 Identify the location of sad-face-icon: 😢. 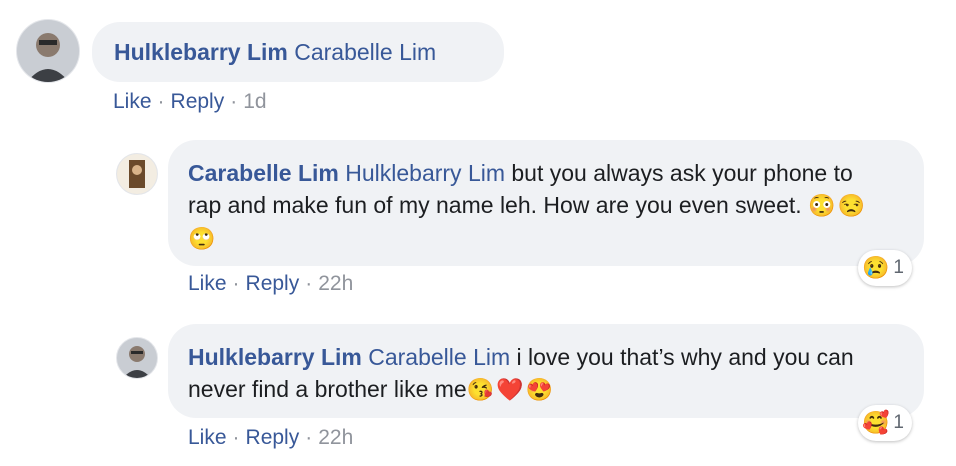
(876, 267).